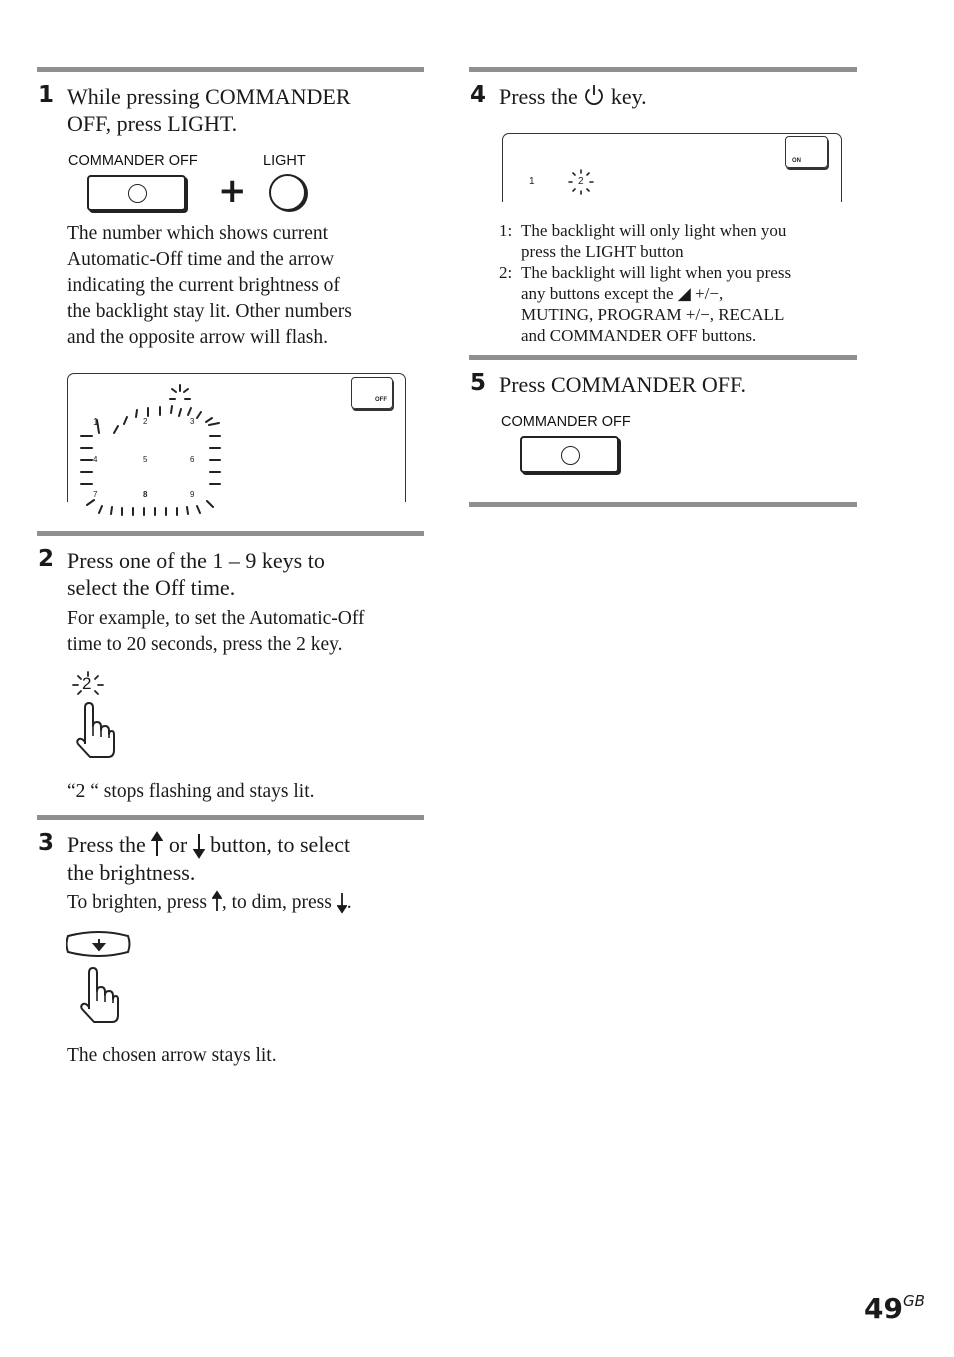 This screenshot has width=954, height=1357. Describe the element at coordinates (131, 872) in the screenshot. I see `step-heading-line: the brightness.` at that location.